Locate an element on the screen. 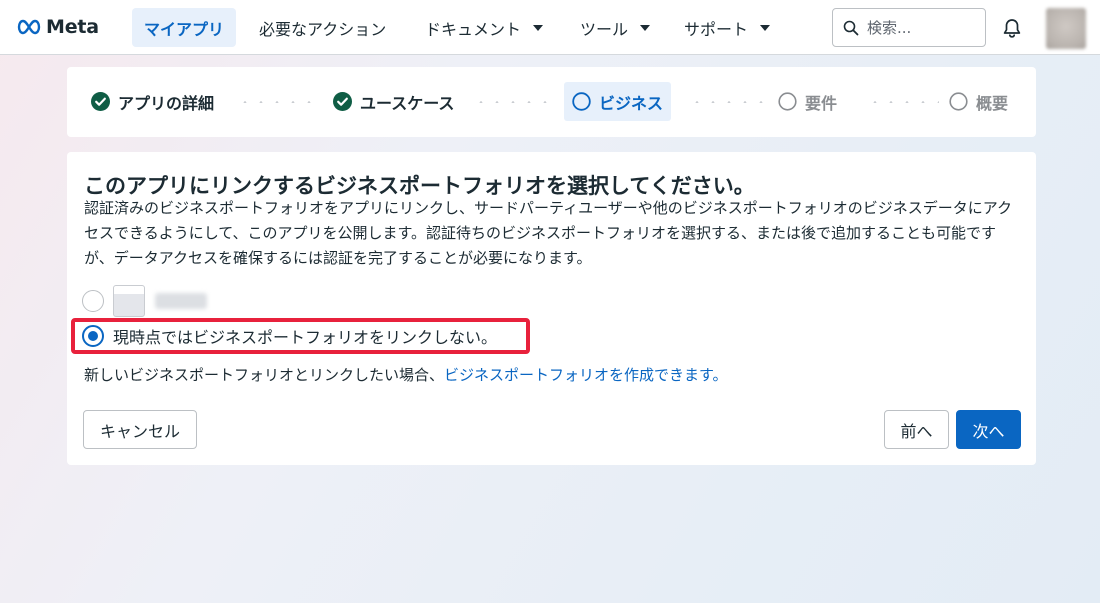 Image resolution: width=1100 pixels, height=603 pixels. redacted-portfolio-name is located at coordinates (181, 301).